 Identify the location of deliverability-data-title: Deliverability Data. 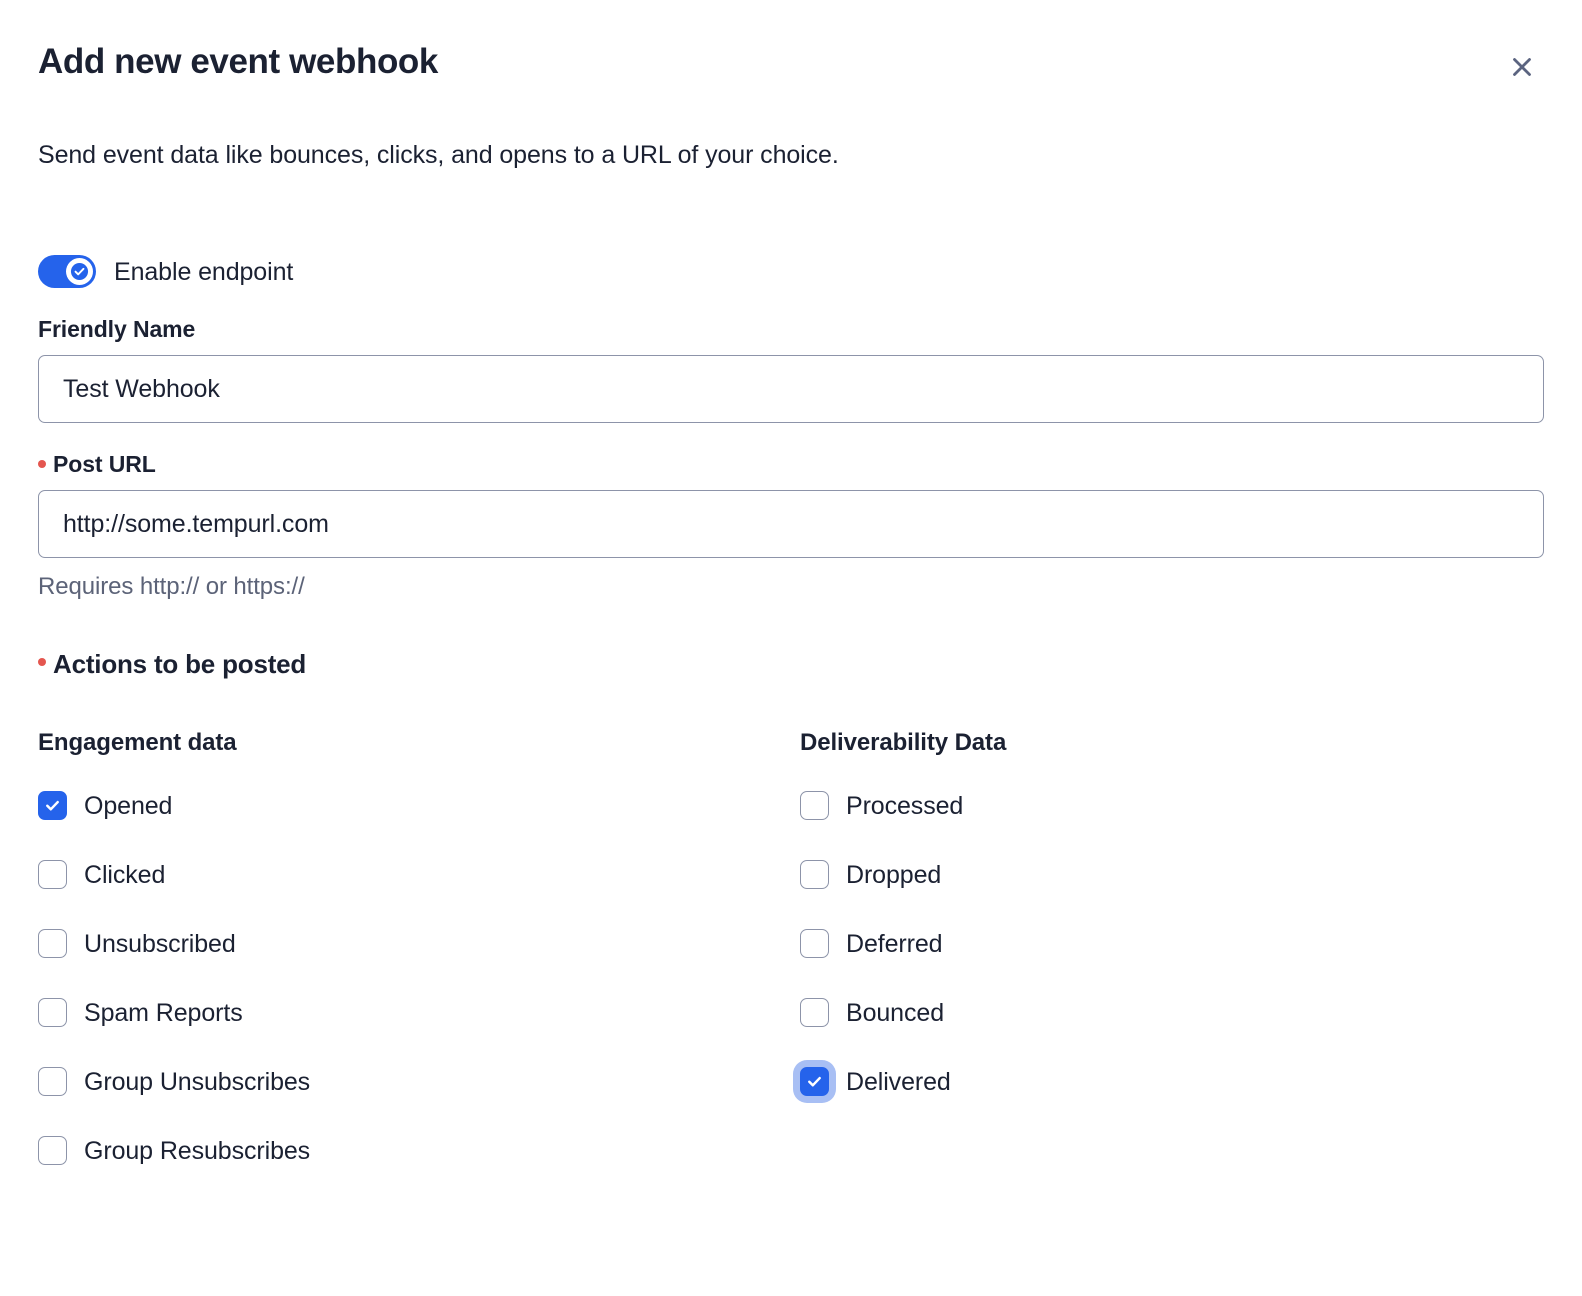
(903, 742).